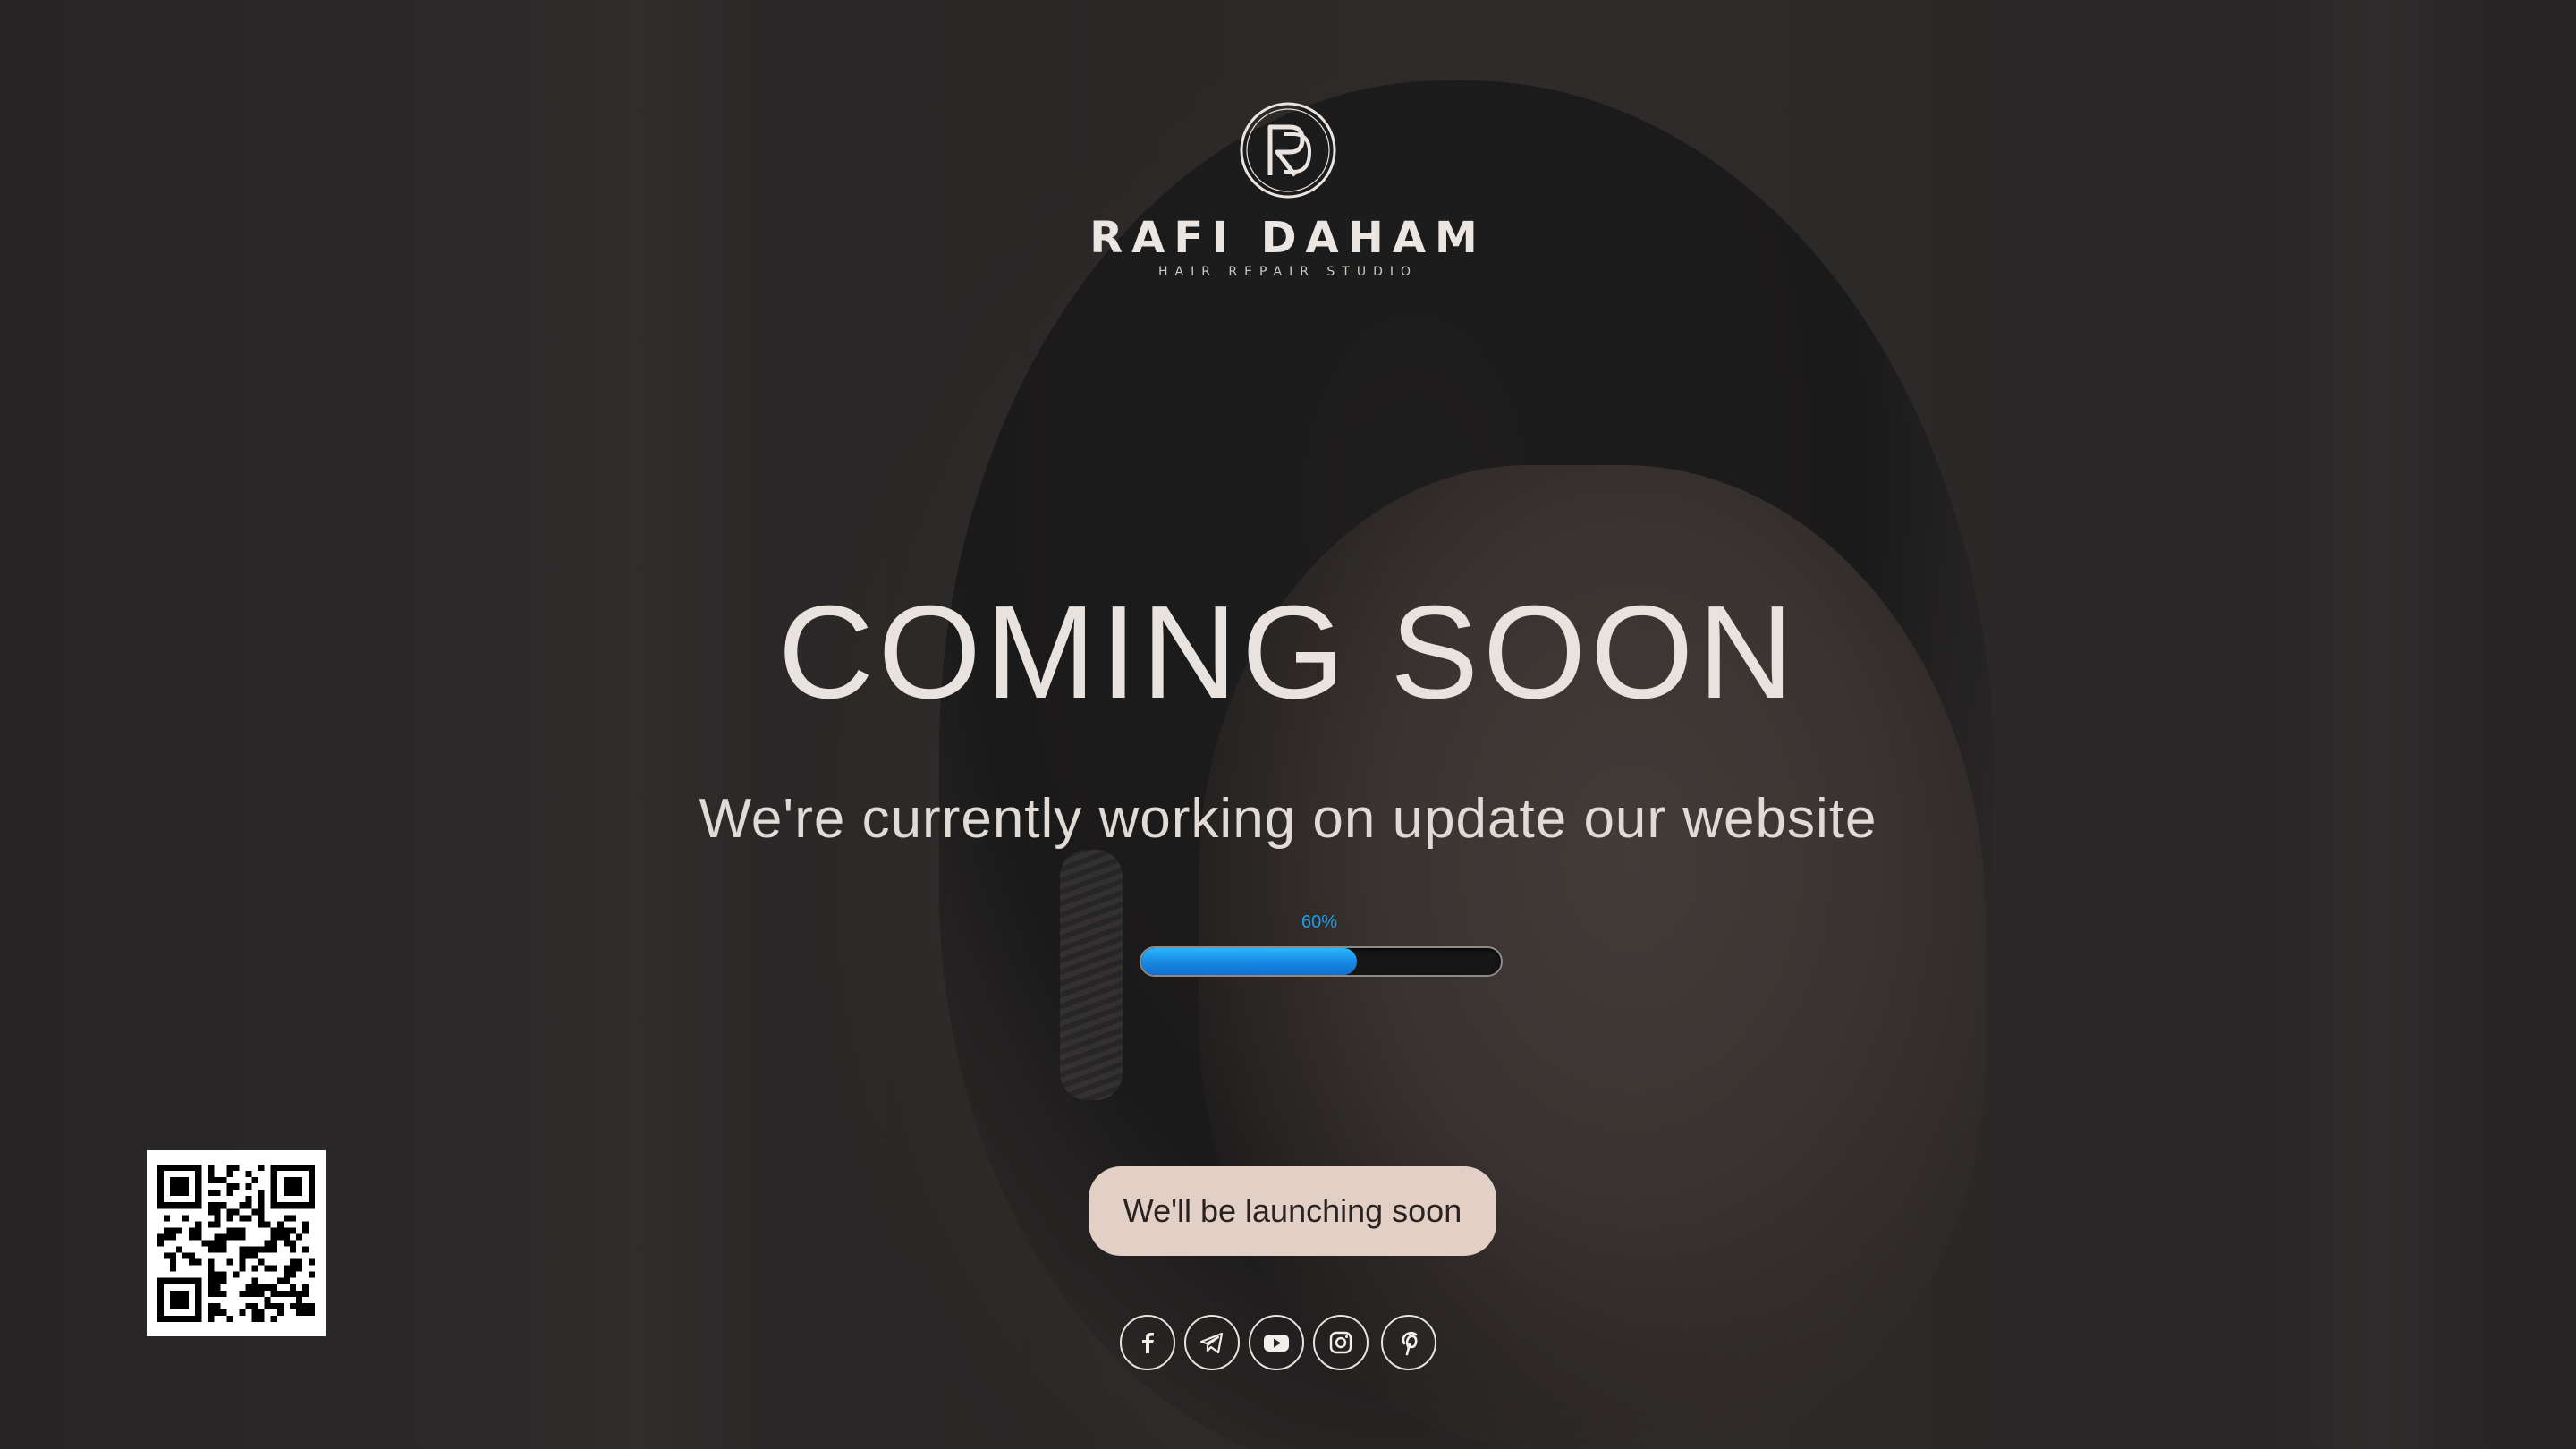 This screenshot has height=1449, width=2576. I want to click on monogram-logo-icon, so click(1288, 150).